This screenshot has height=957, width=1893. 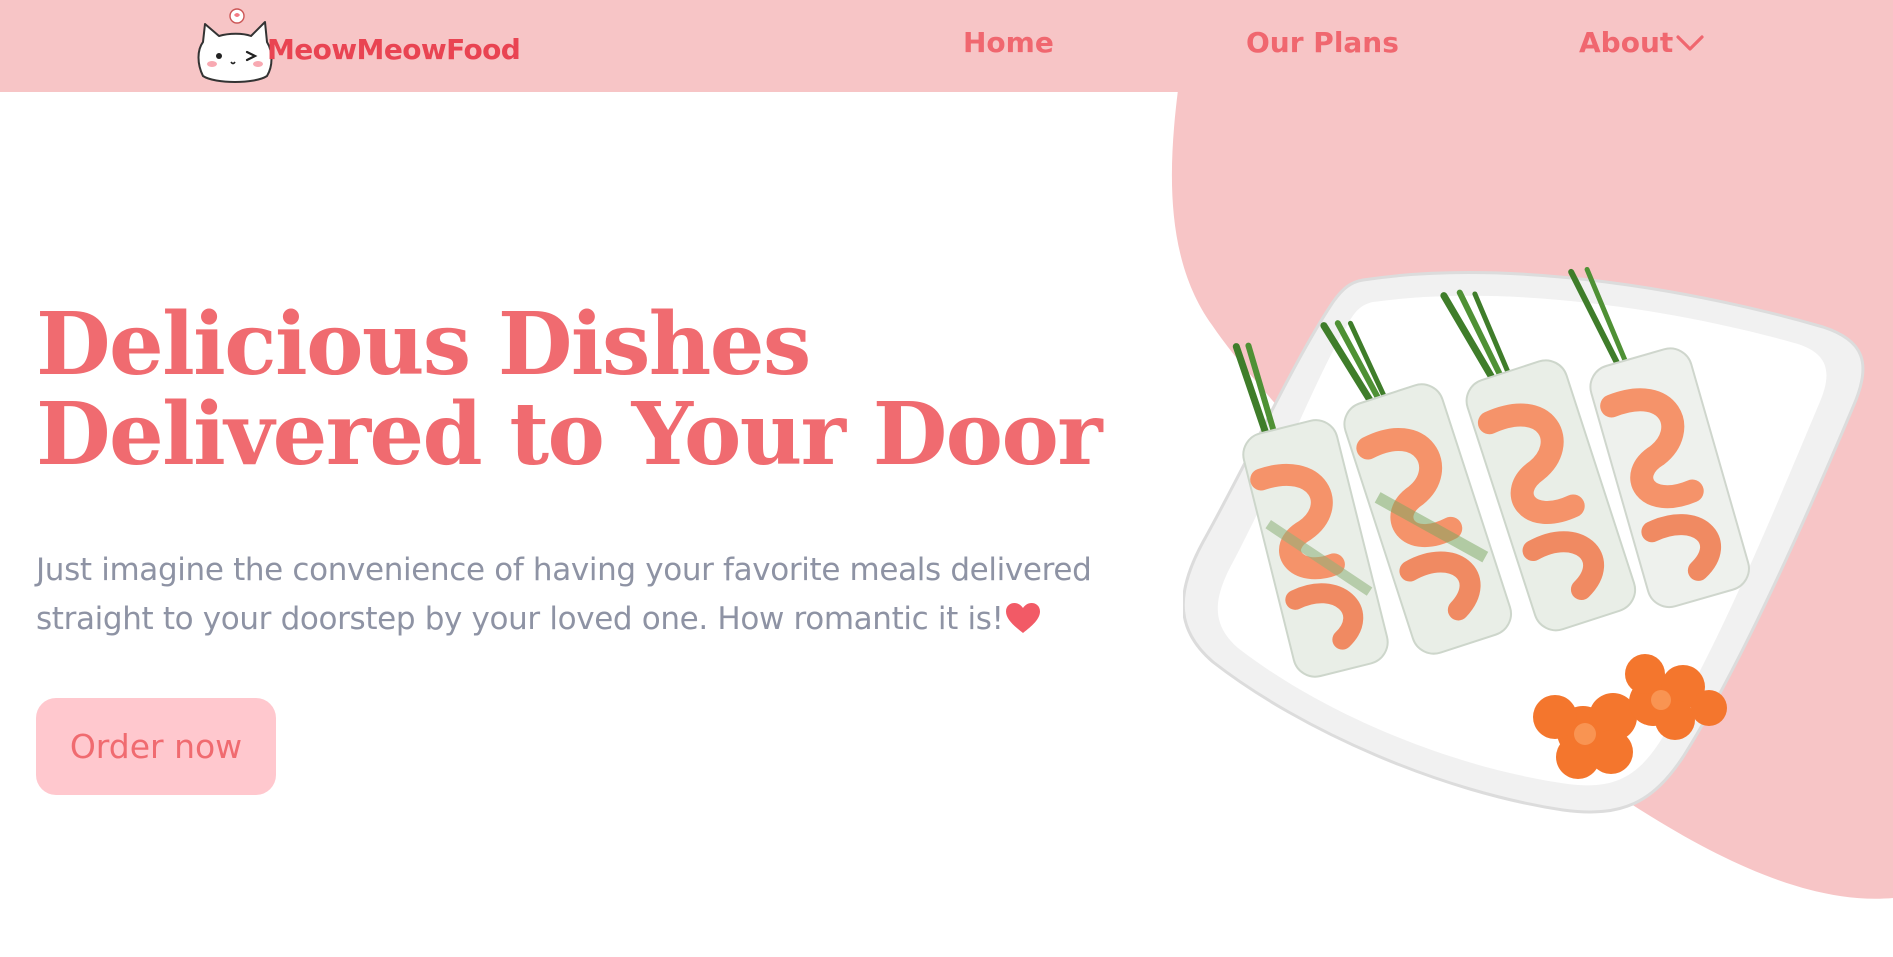 What do you see at coordinates (569, 434) in the screenshot?
I see `hero-title-line-2: Delivered to Your Door` at bounding box center [569, 434].